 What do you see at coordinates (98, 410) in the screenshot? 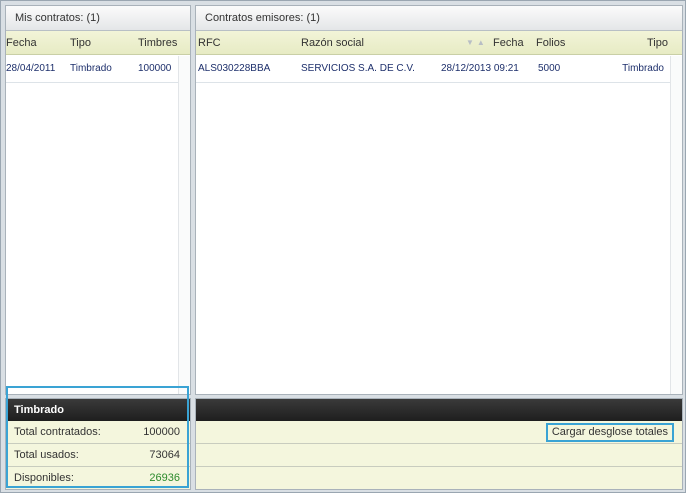
I see `timbrado-header: Timbrado` at bounding box center [98, 410].